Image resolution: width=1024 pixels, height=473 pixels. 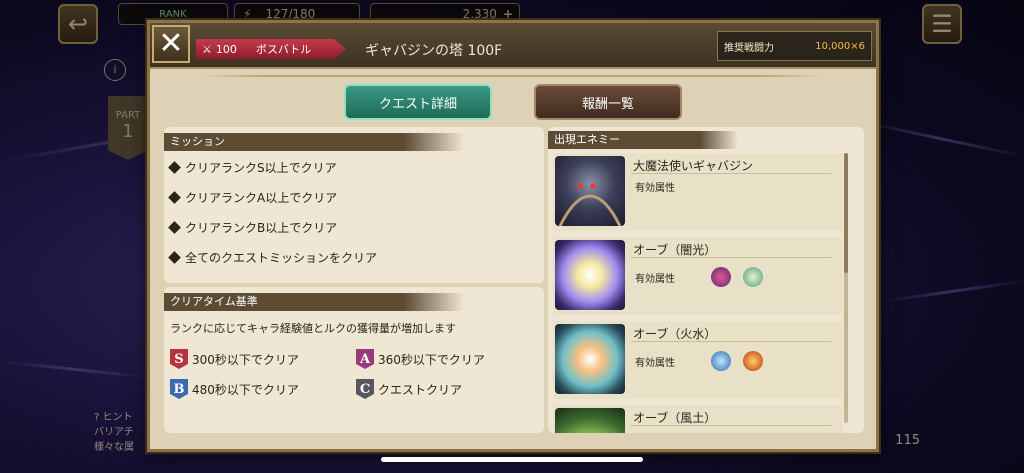 What do you see at coordinates (693, 166) in the screenshot?
I see `enemy-name: 大魔法使いギャバジン` at bounding box center [693, 166].